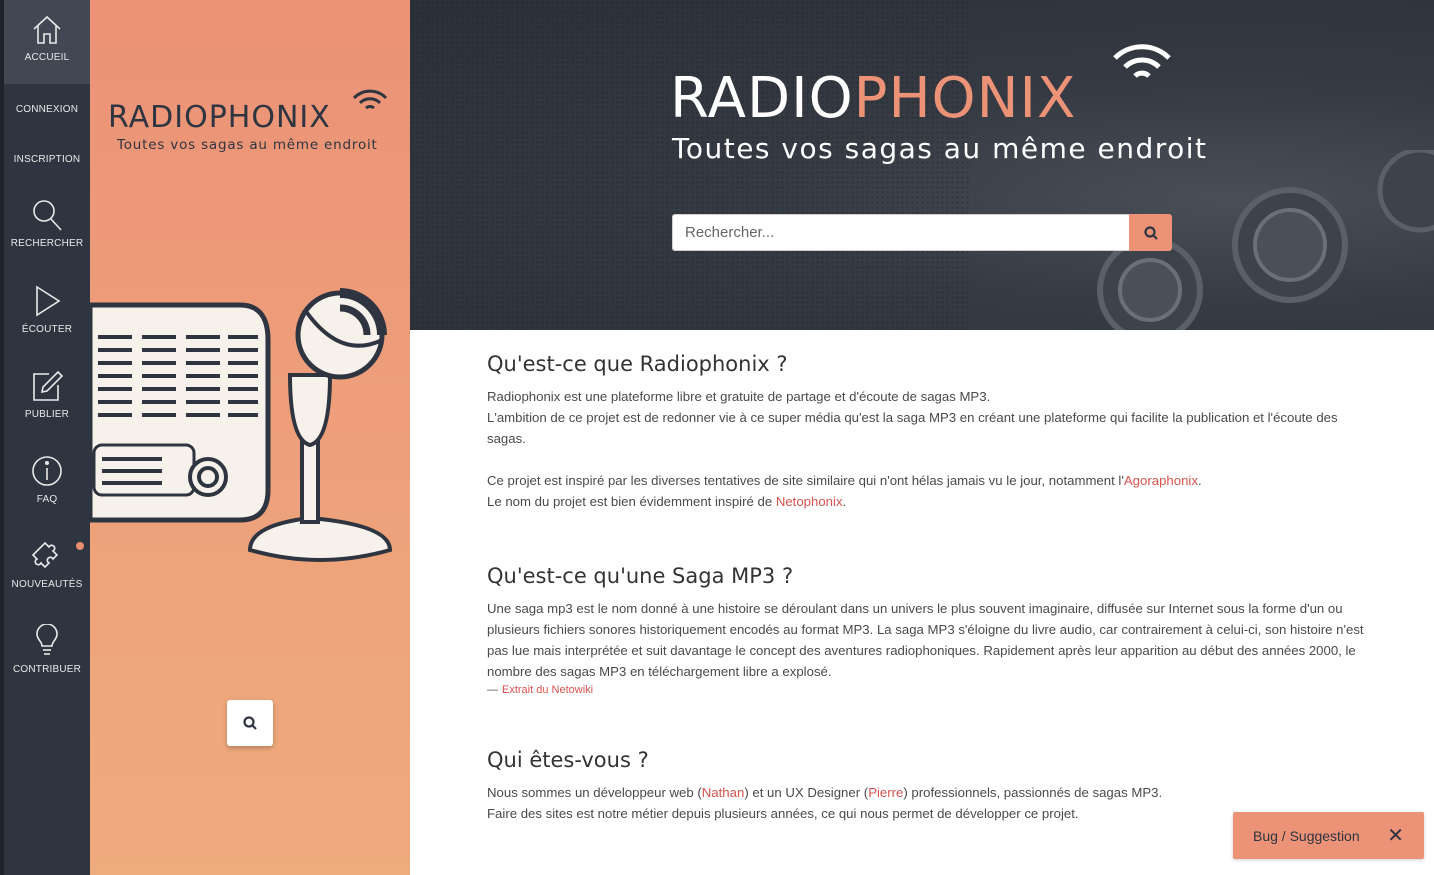  I want to click on puzzle-icon, so click(45, 555).